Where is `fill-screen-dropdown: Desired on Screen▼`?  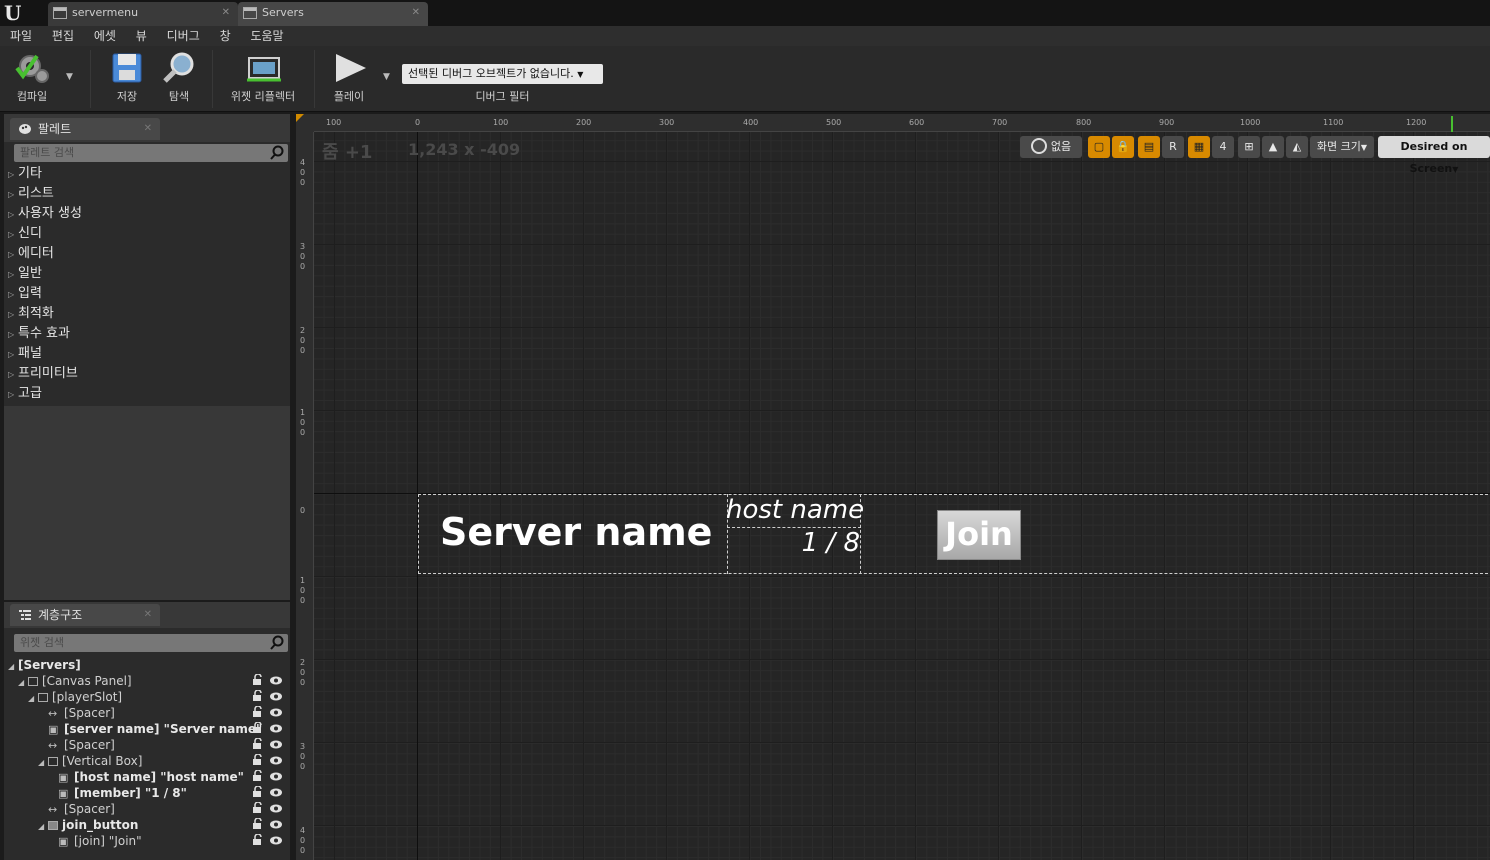 fill-screen-dropdown: Desired on Screen▼ is located at coordinates (1434, 155).